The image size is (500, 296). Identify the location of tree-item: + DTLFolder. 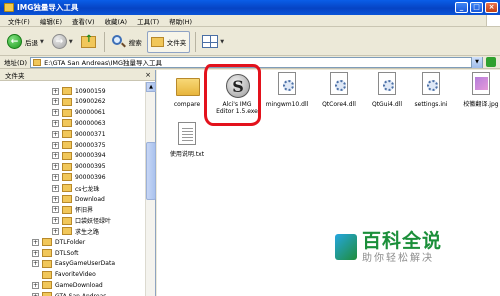
(58, 242).